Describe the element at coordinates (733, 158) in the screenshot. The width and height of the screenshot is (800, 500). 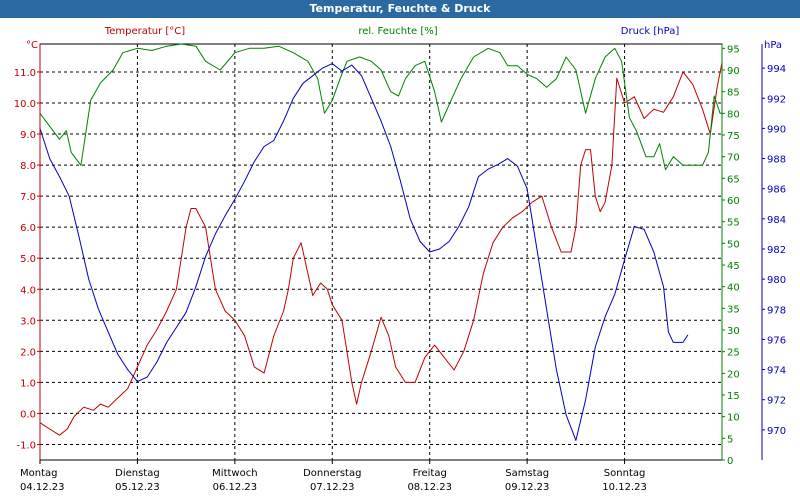
I see `humidity-tick-label: 70` at that location.